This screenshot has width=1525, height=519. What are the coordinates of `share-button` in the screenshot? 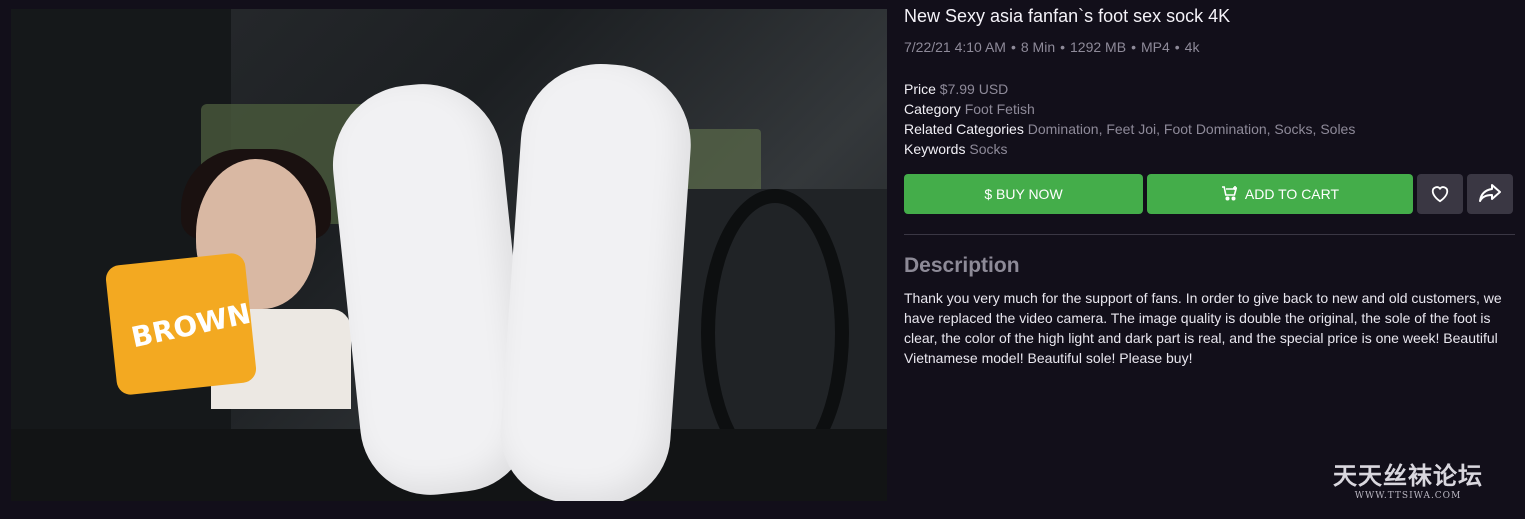 It's located at (1490, 194).